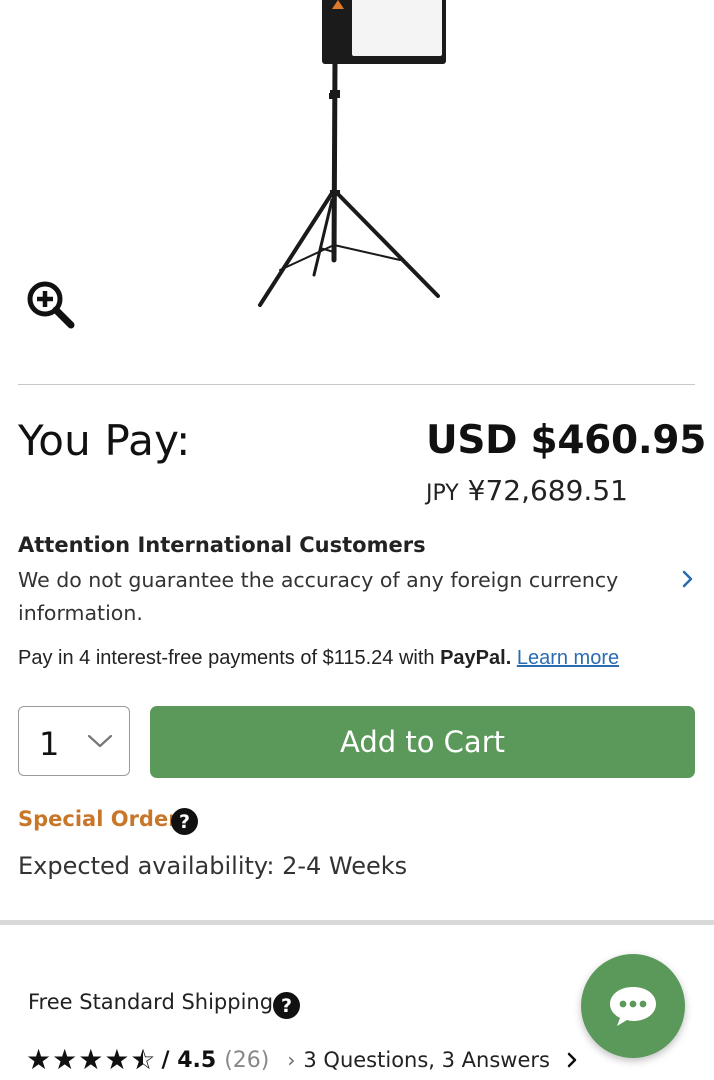 The image size is (714, 1080). I want to click on chevron-right-icon: ›, so click(291, 1060).